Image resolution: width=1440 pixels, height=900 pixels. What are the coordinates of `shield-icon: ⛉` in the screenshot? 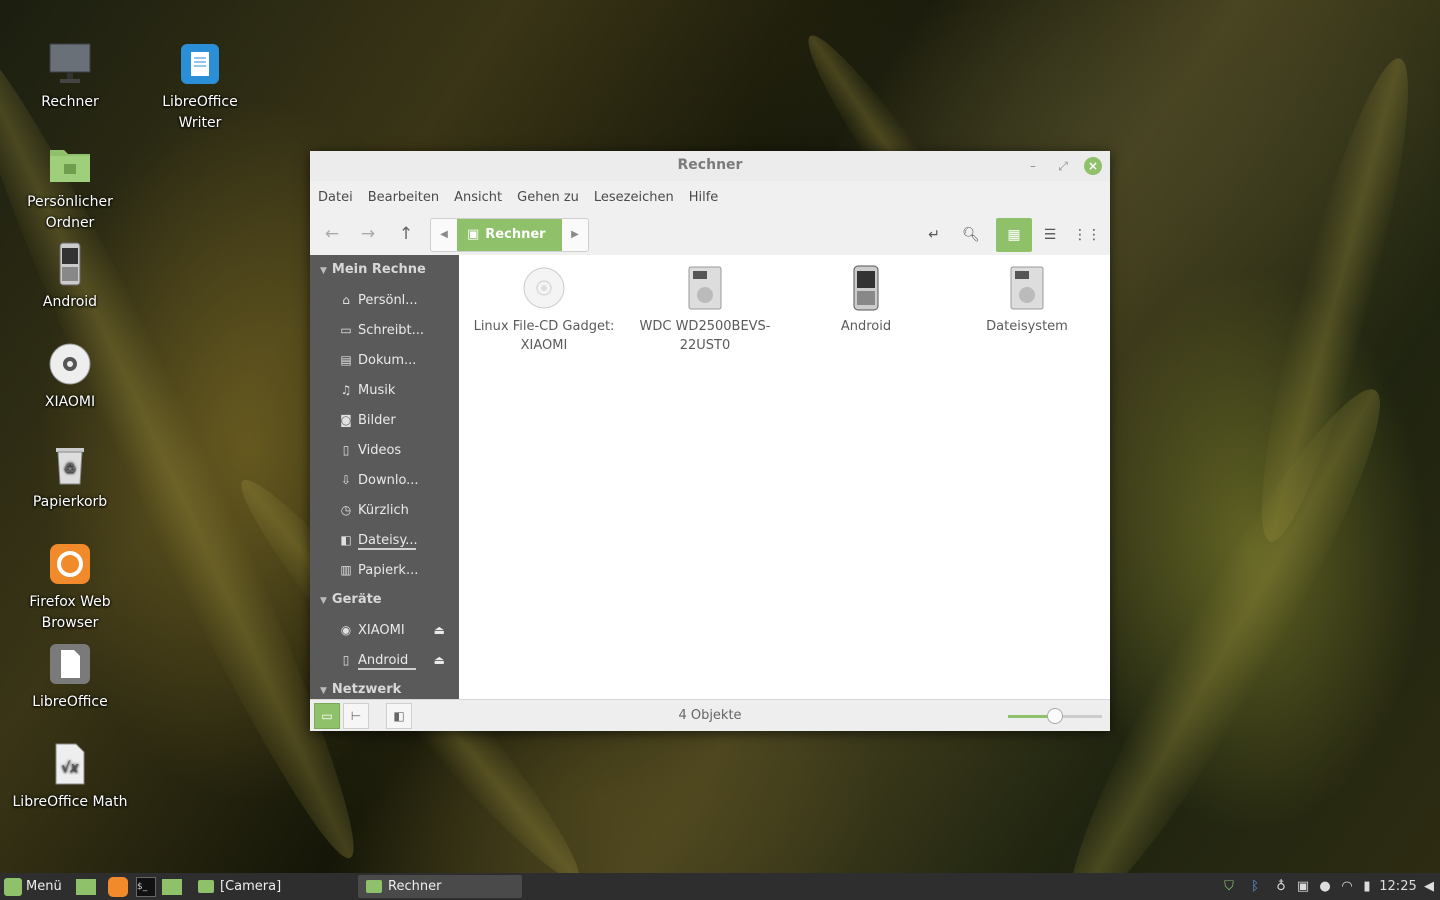 It's located at (1229, 886).